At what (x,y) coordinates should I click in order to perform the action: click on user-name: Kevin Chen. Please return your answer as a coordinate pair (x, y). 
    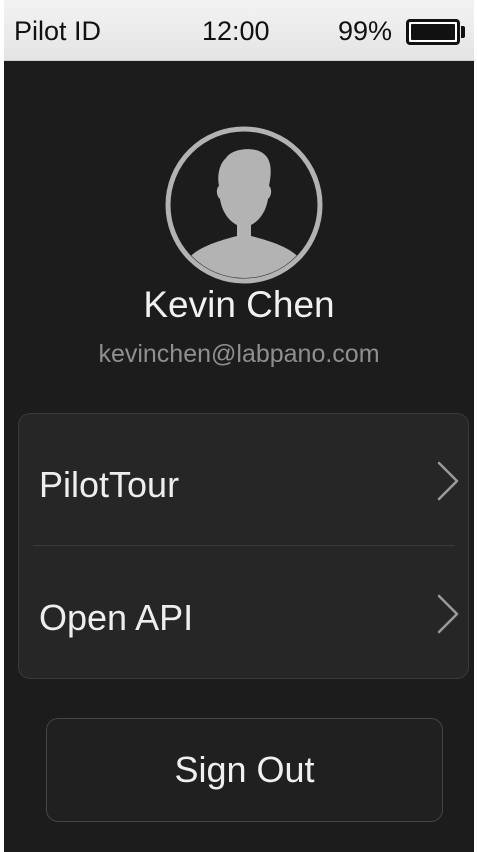
    Looking at the image, I should click on (239, 304).